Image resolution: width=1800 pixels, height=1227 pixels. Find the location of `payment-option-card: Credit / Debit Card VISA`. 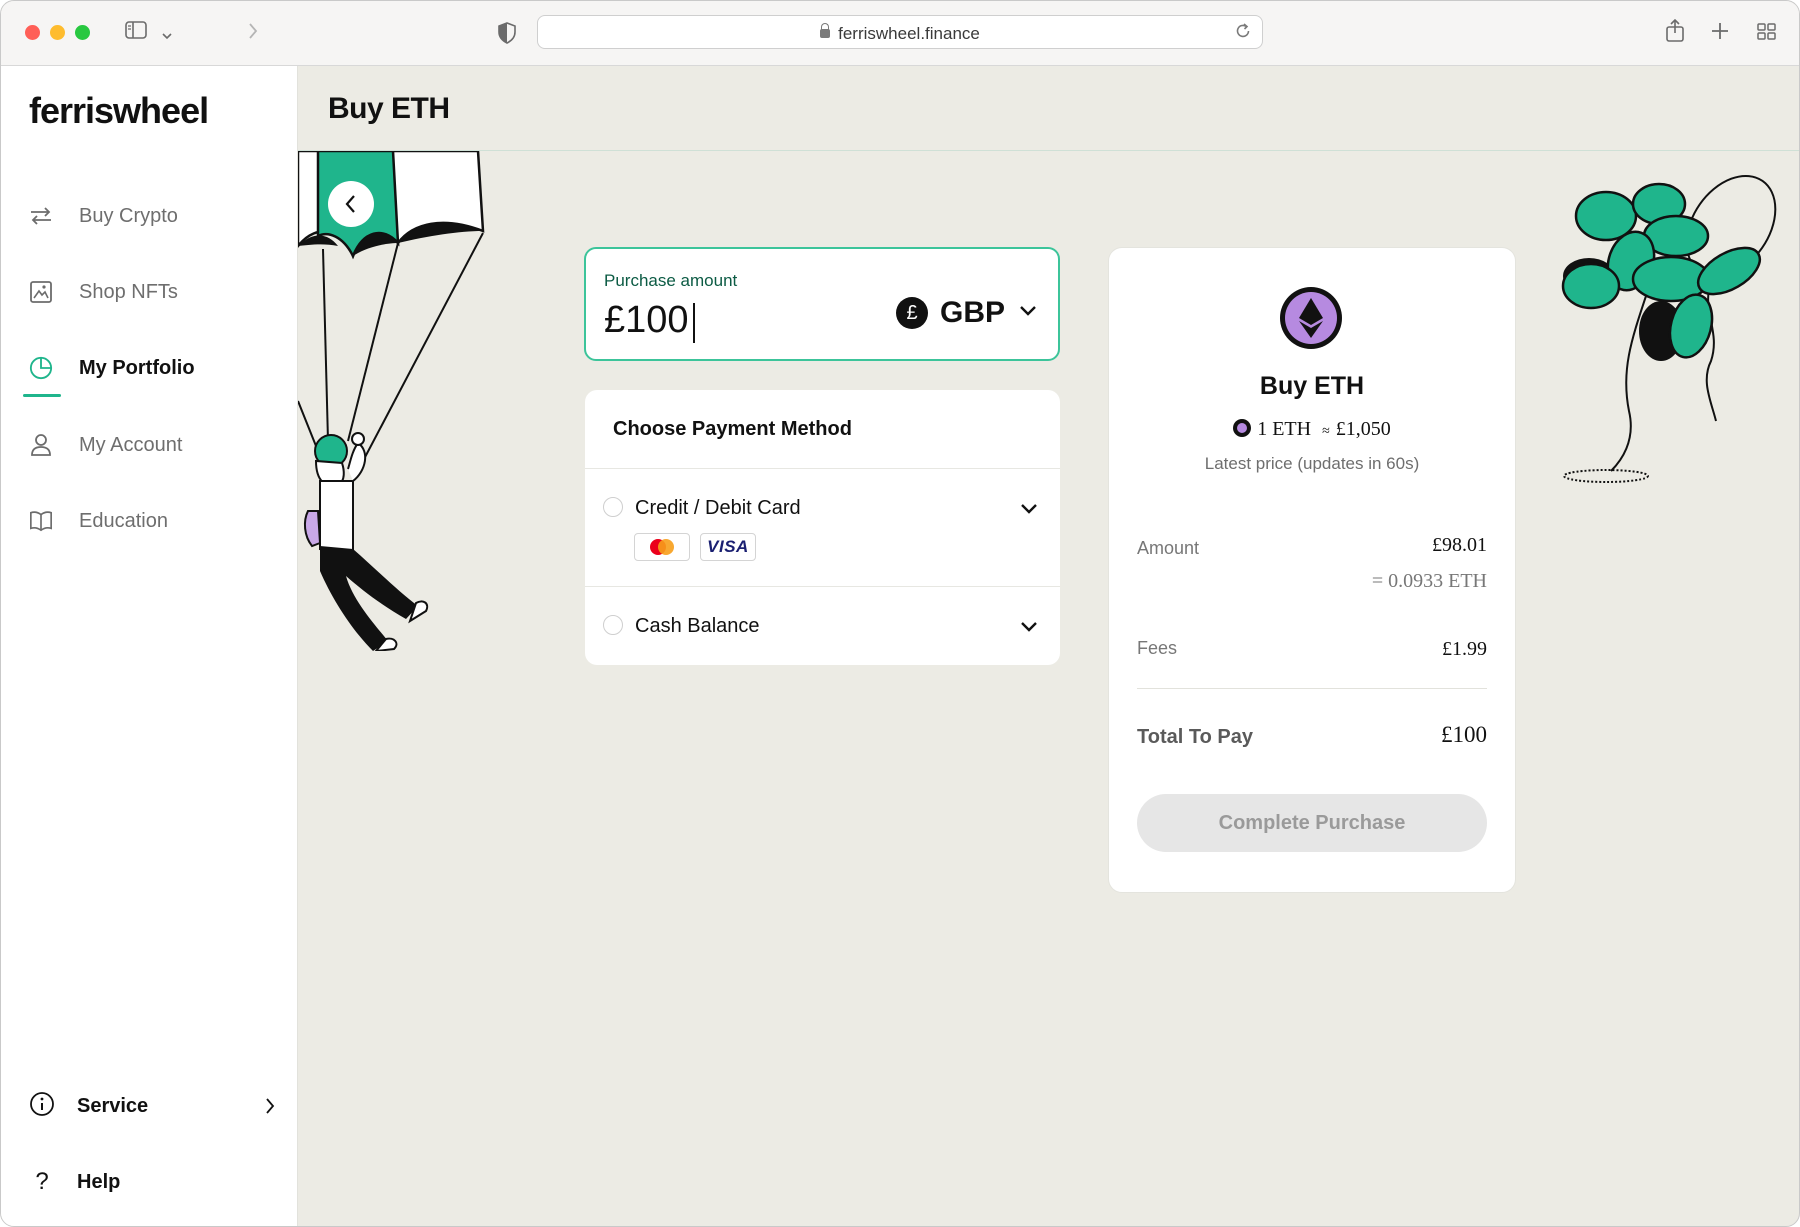

payment-option-card: Credit / Debit Card VISA is located at coordinates (822, 522).